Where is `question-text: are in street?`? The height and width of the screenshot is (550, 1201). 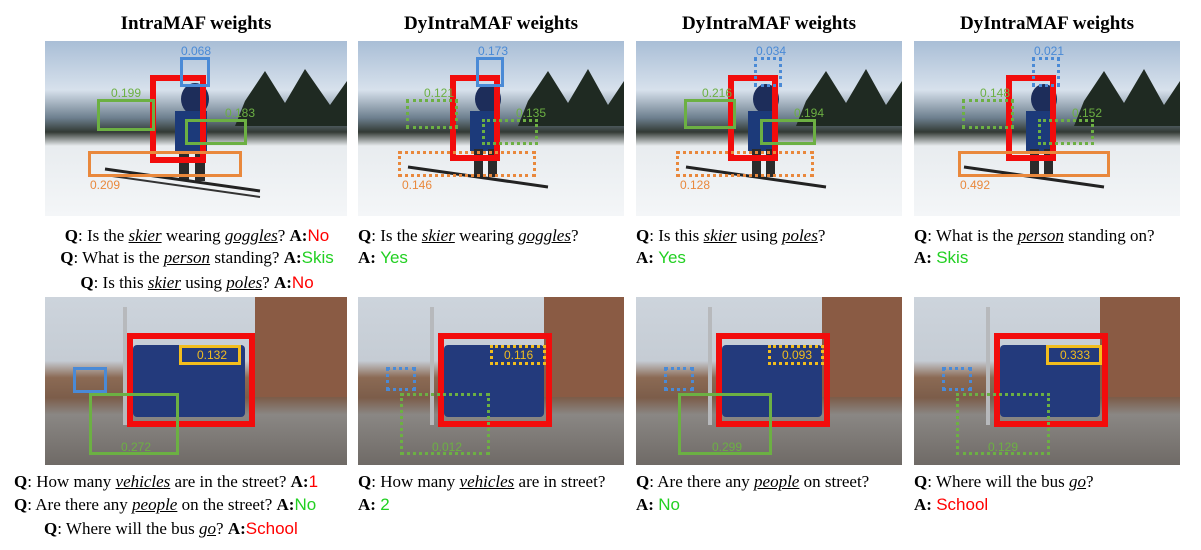
question-text: are in street? is located at coordinates (560, 481).